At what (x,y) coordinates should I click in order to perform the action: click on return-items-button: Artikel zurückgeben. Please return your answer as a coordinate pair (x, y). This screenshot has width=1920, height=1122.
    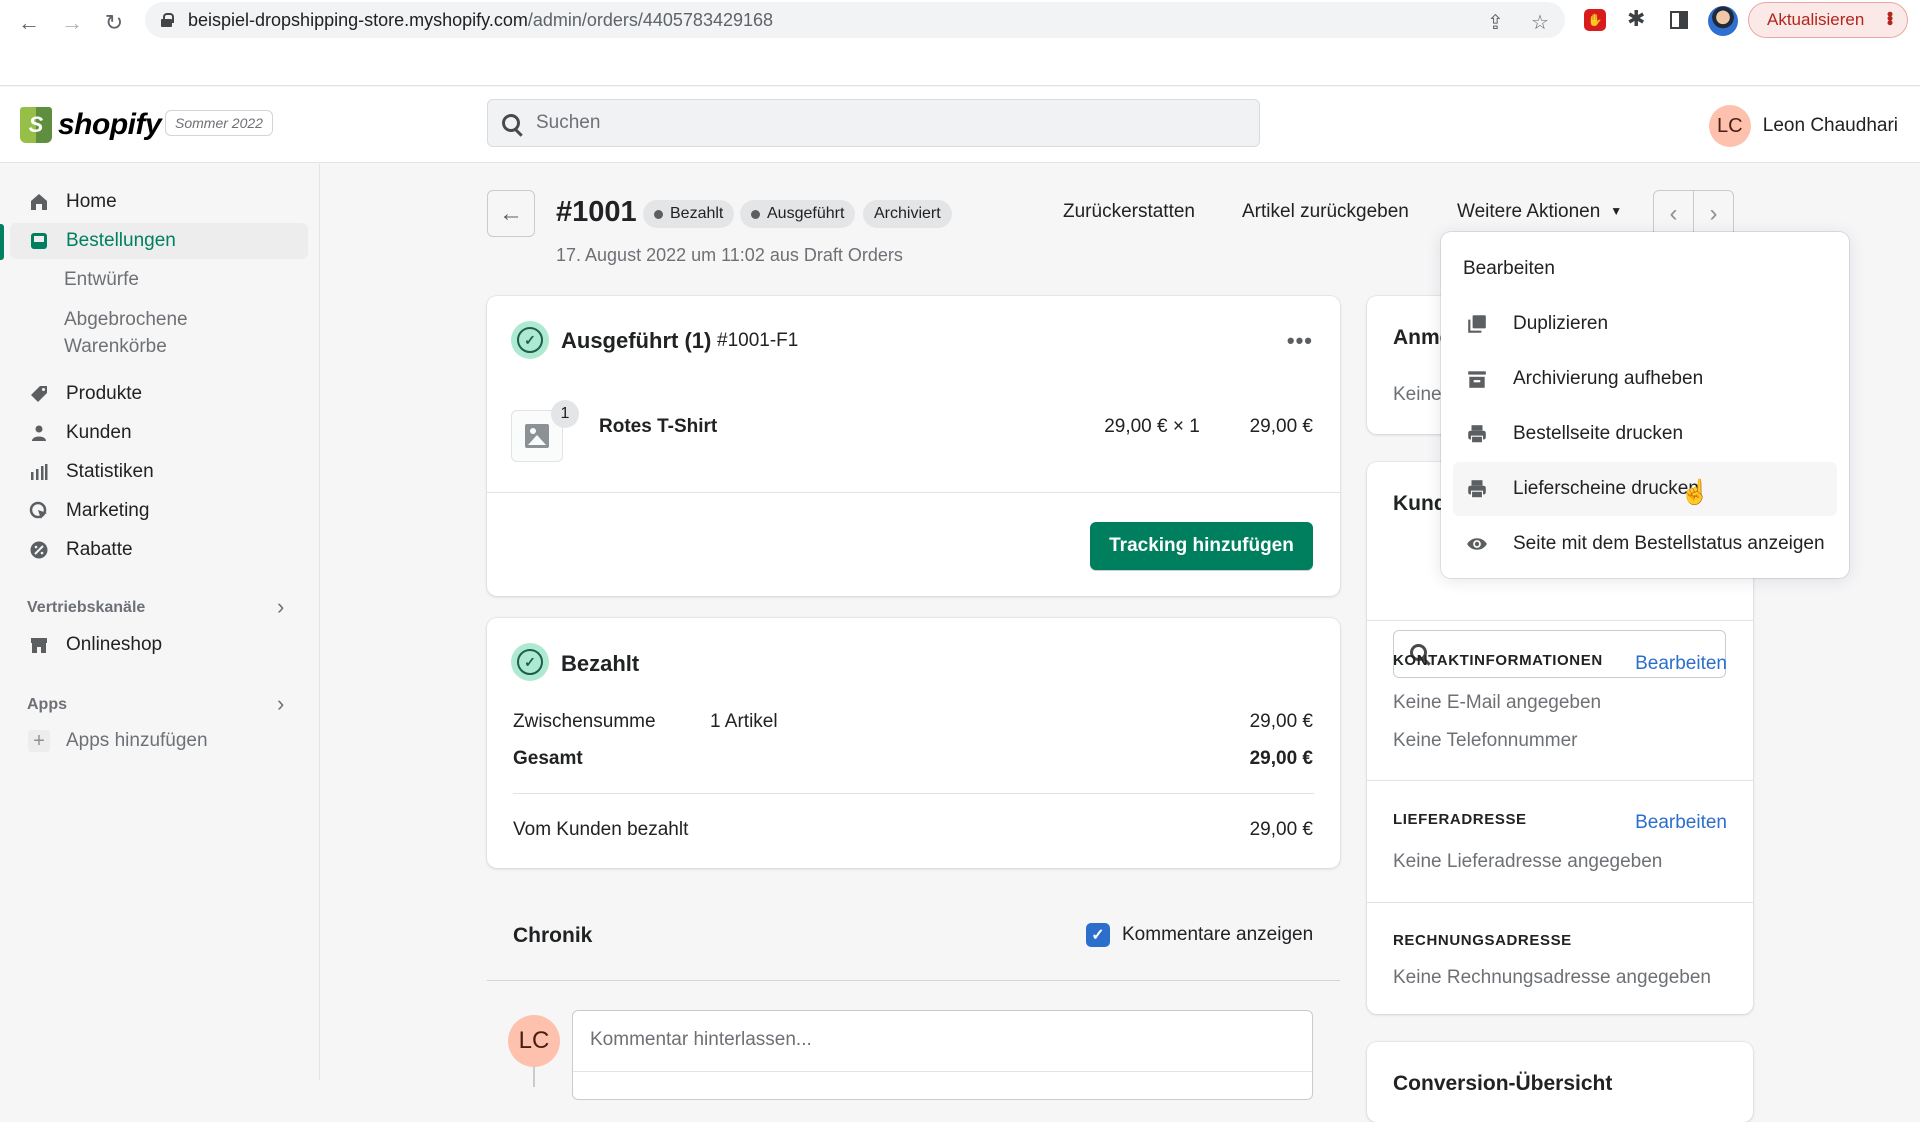
    Looking at the image, I should click on (1325, 212).